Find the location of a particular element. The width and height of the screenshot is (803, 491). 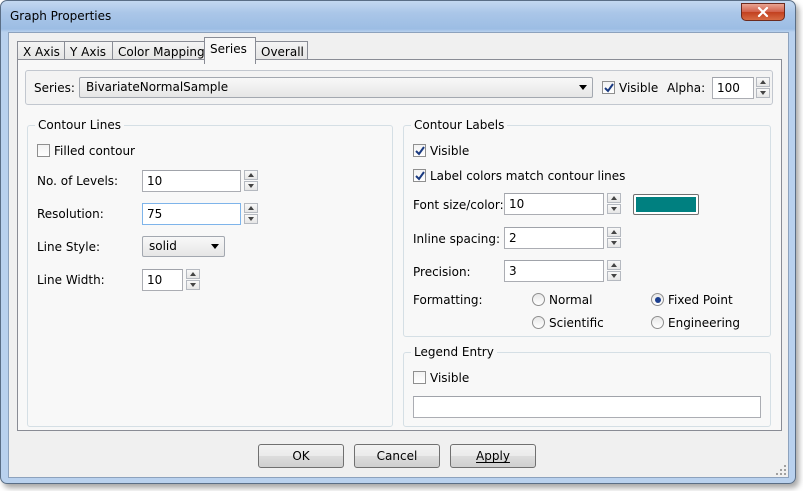

resolution-spinner is located at coordinates (251, 214).